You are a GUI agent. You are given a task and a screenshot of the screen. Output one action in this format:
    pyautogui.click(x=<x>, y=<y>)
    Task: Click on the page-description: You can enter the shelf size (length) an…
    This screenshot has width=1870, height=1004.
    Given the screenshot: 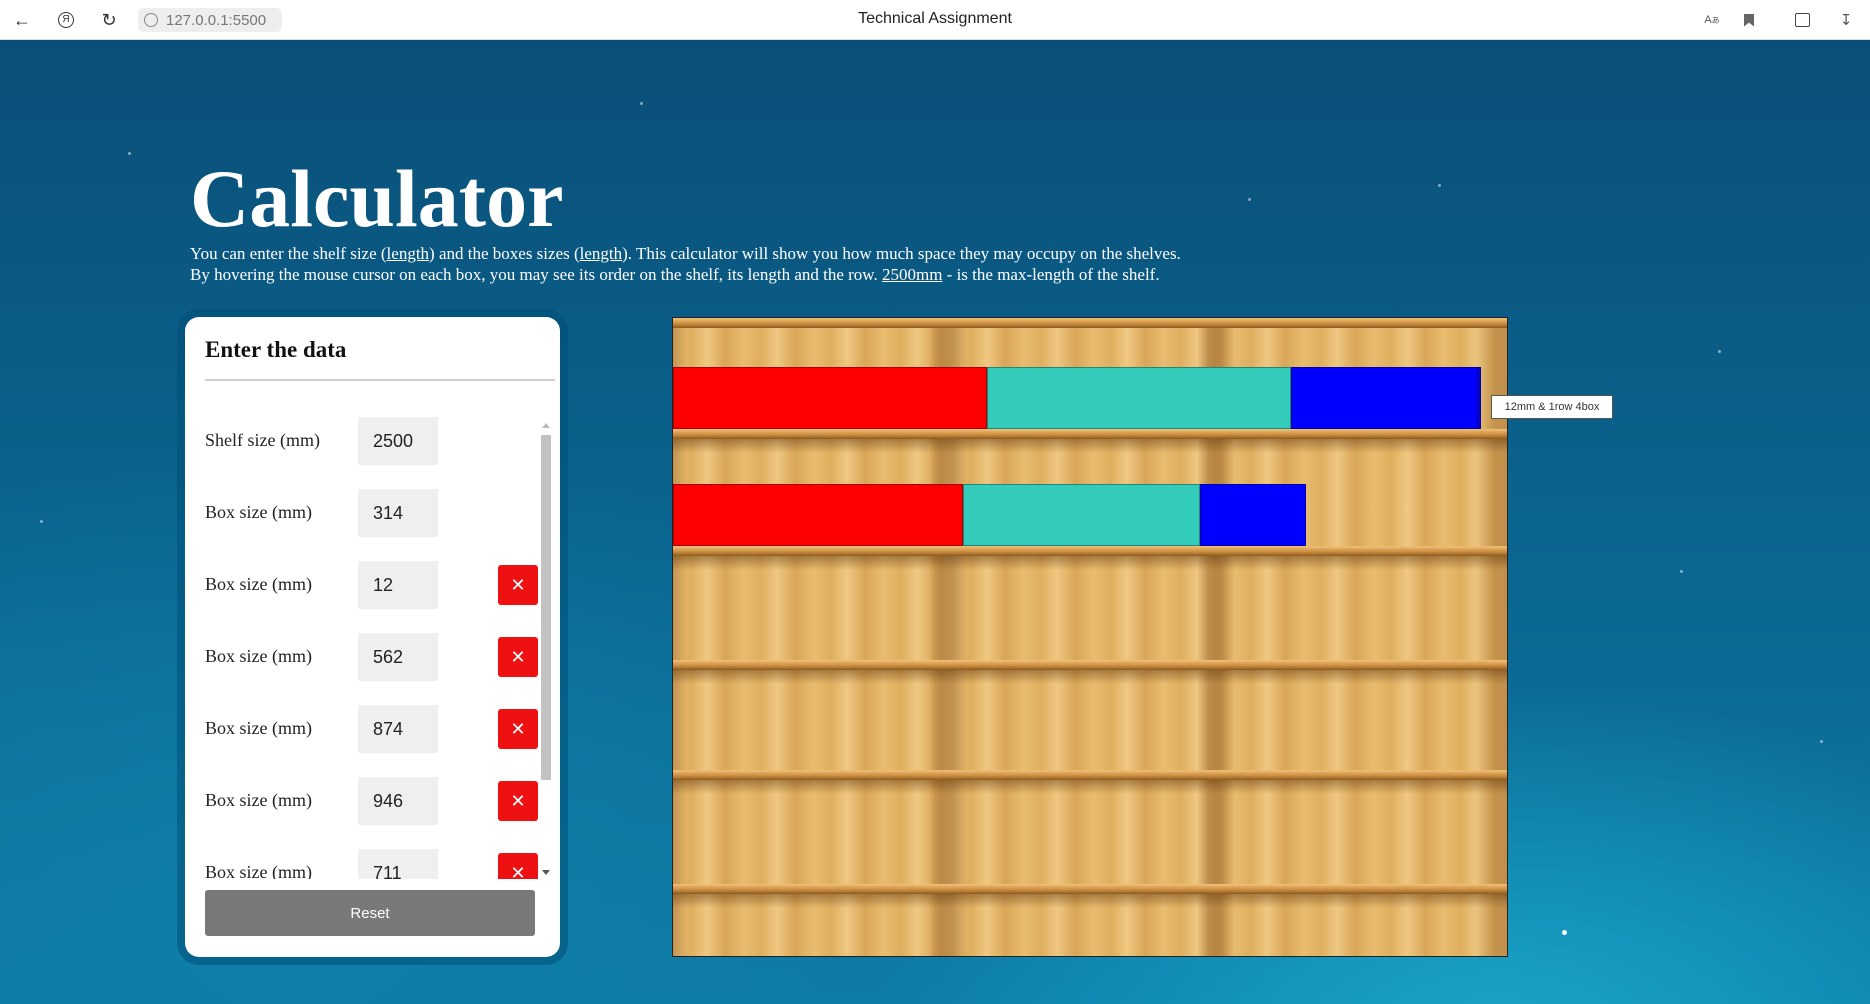 What is the action you would take?
    pyautogui.click(x=790, y=264)
    